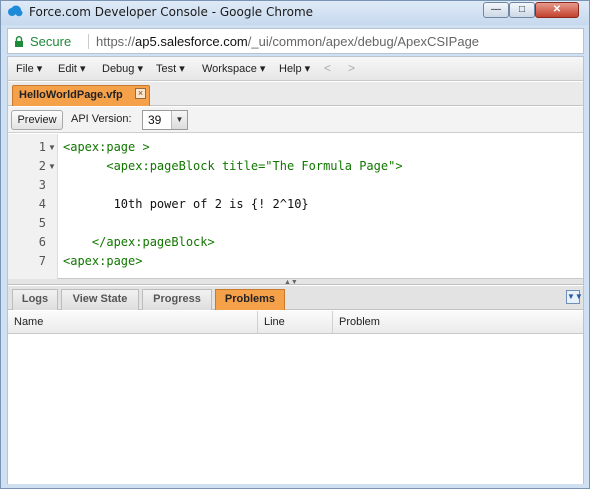 This screenshot has height=489, width=590. I want to click on editor-toolbar: Preview API Version: 39 ▼, so click(295, 120).